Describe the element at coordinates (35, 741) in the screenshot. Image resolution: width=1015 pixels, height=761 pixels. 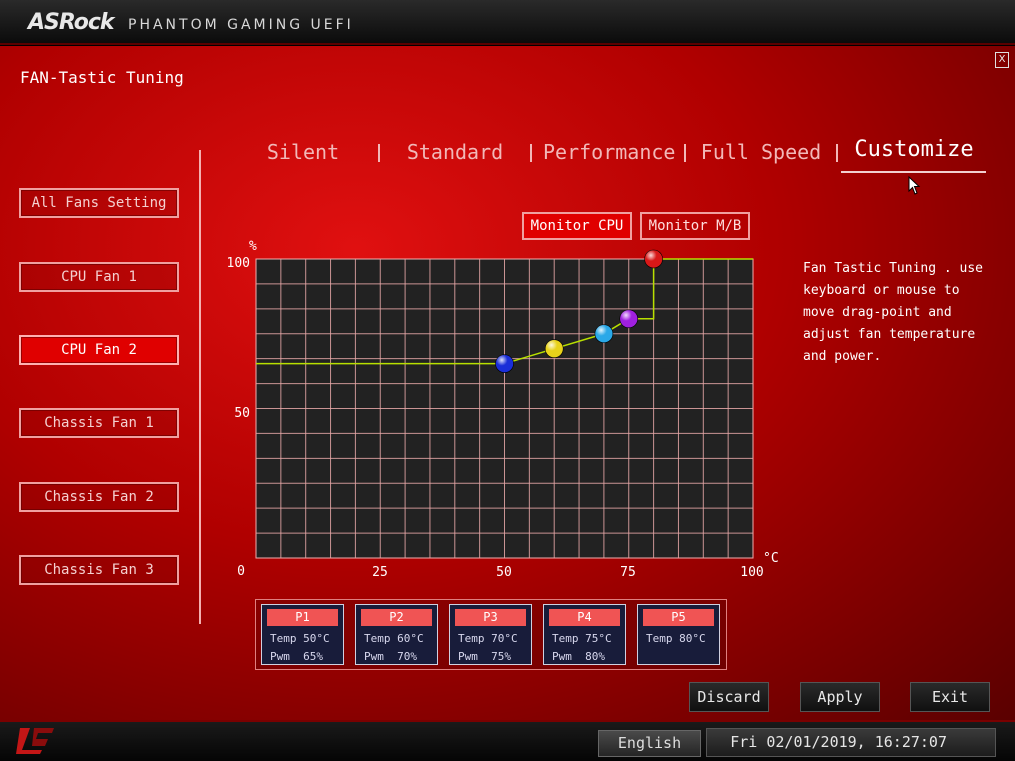
I see `phantom-gaming-logo-icon` at that location.